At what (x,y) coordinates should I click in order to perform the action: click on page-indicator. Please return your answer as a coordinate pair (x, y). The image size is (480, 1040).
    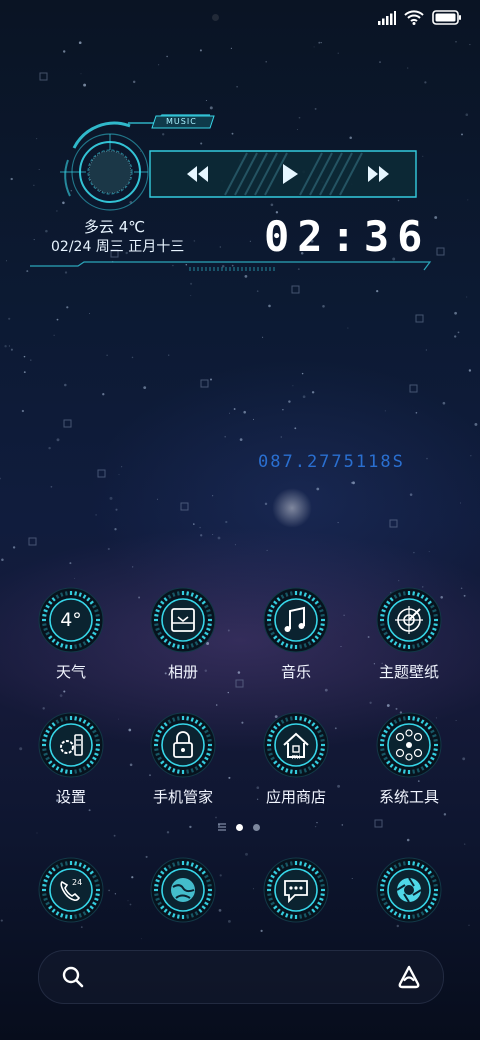
    Looking at the image, I should click on (239, 827).